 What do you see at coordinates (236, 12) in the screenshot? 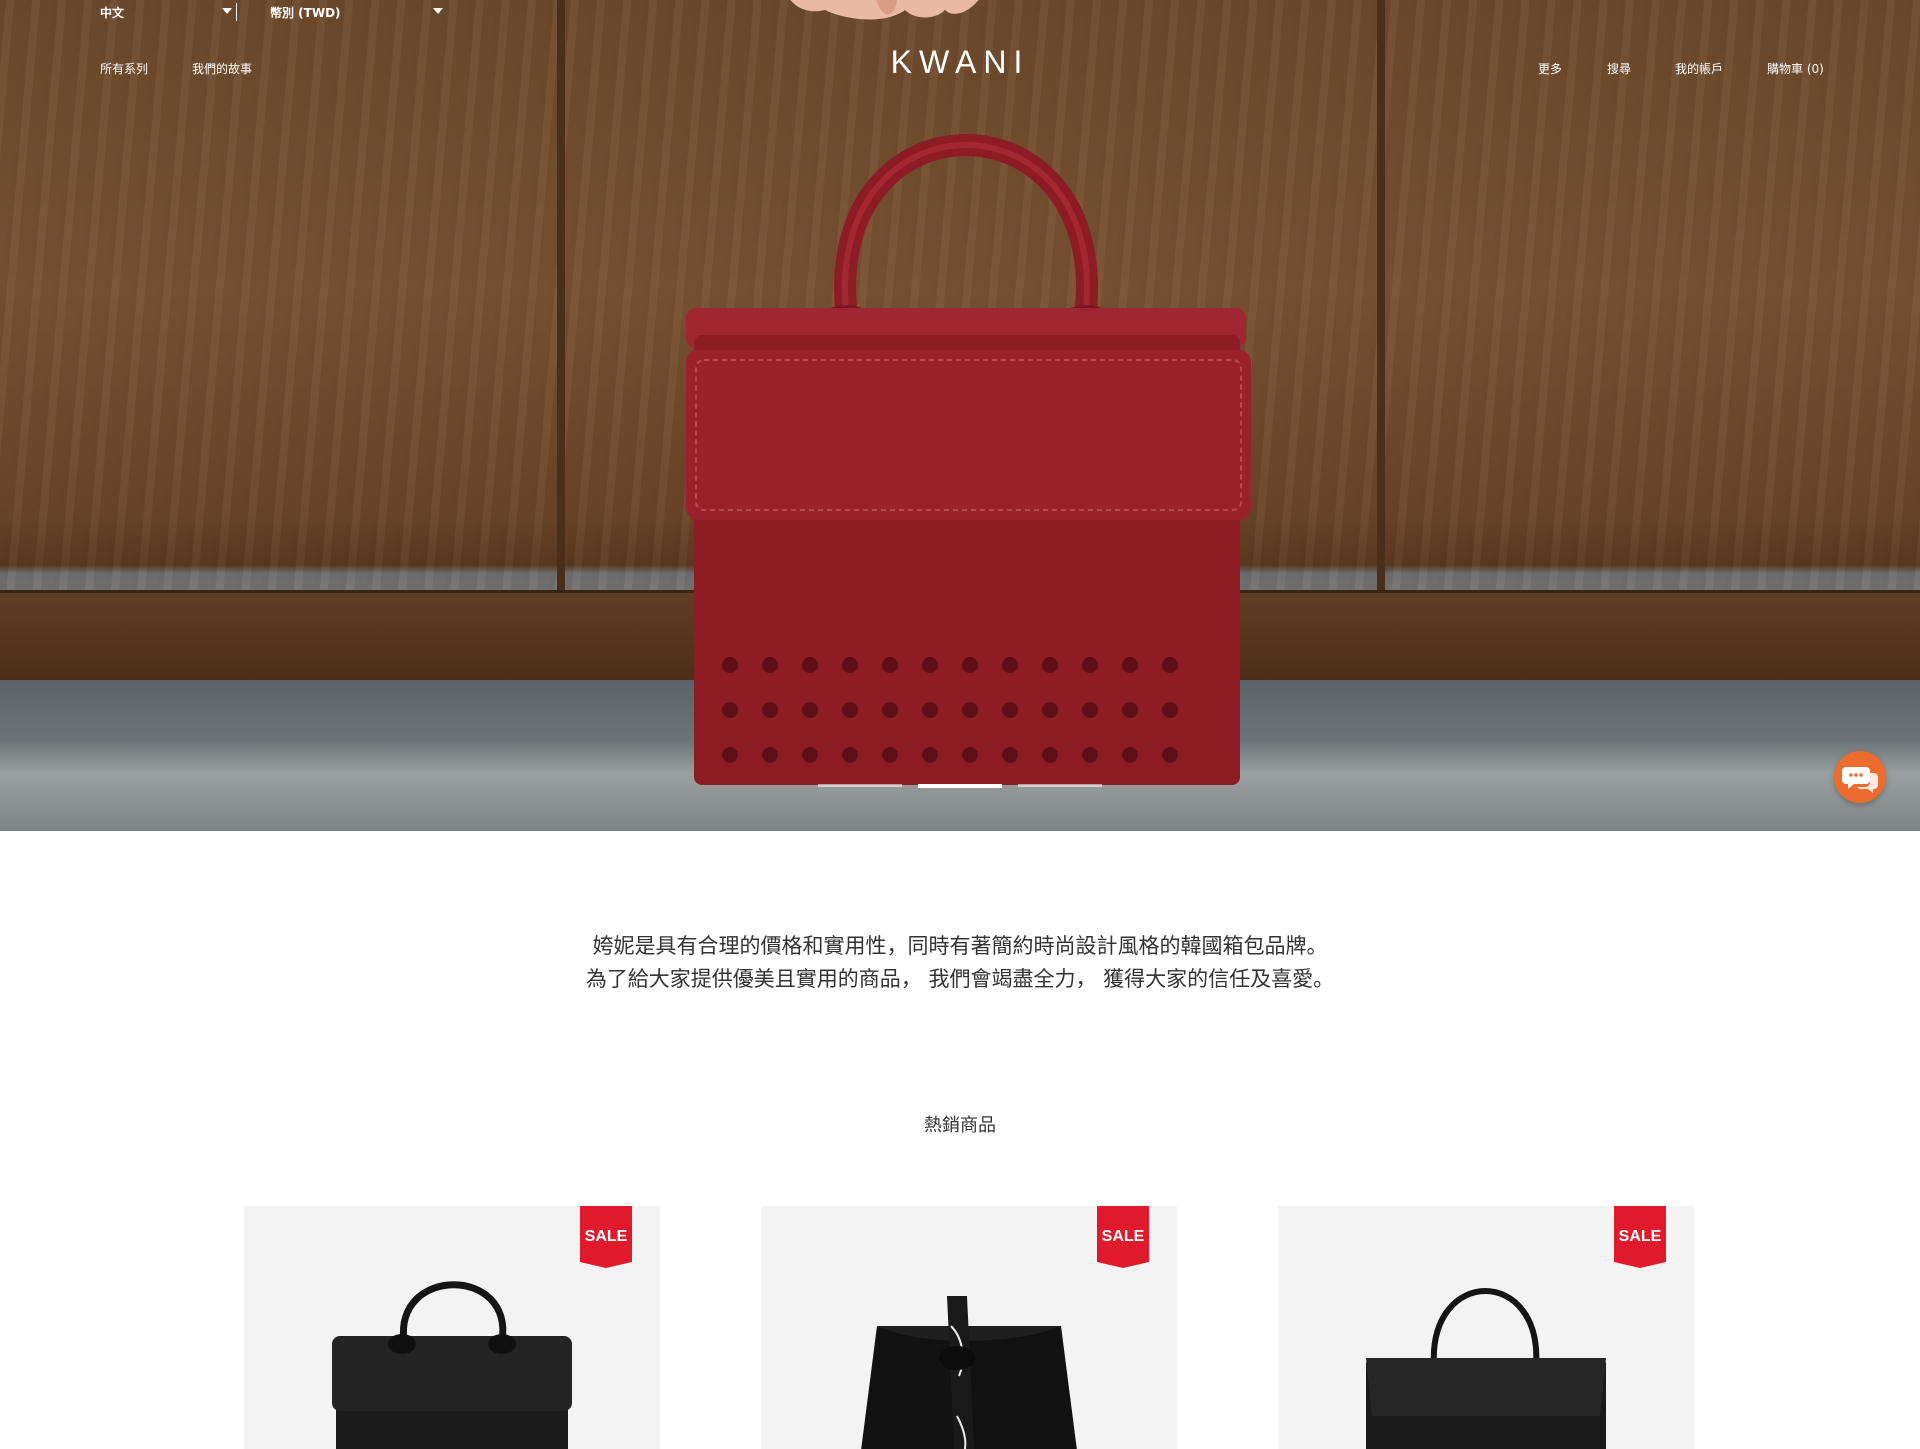
I see `divider` at bounding box center [236, 12].